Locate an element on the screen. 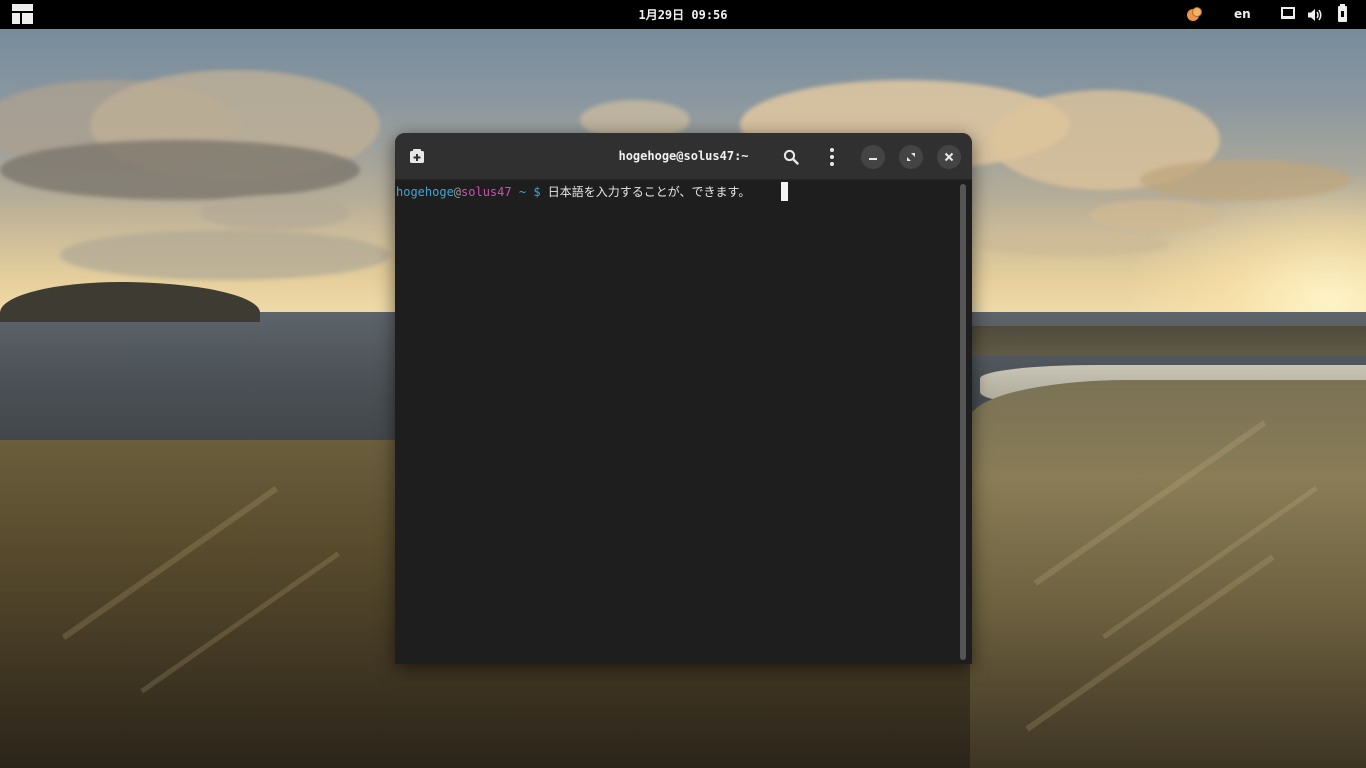 This screenshot has width=1366, height=768. close-icon is located at coordinates (949, 157).